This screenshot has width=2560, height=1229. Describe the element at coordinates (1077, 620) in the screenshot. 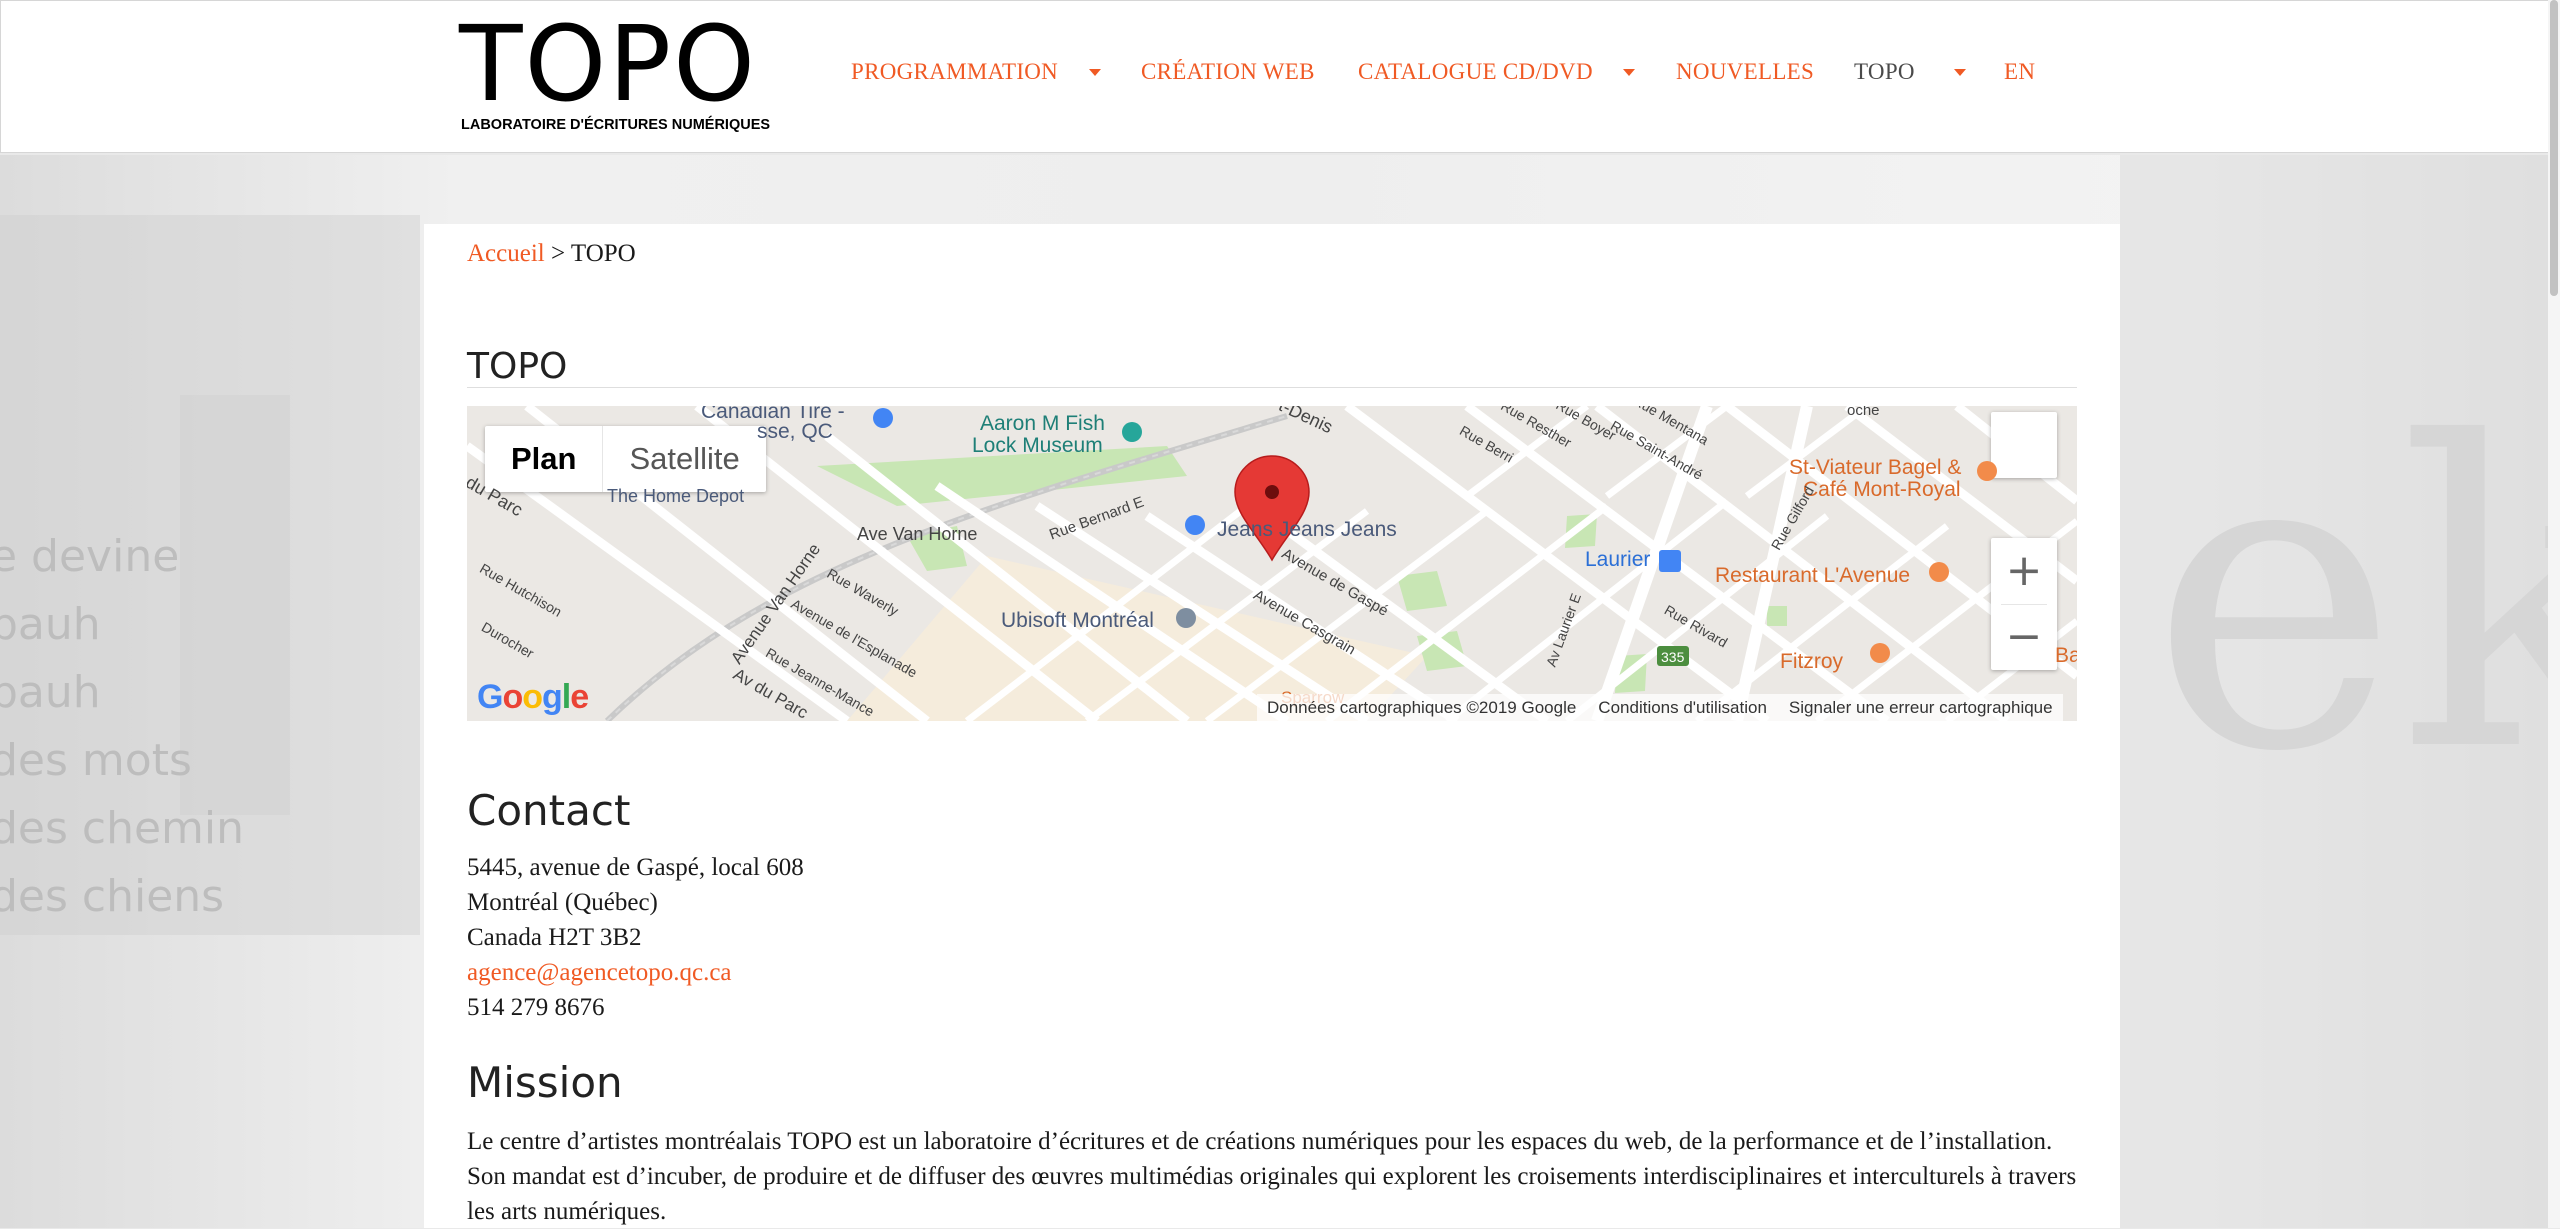

I see `map-label: Ubisoft Montréal` at that location.